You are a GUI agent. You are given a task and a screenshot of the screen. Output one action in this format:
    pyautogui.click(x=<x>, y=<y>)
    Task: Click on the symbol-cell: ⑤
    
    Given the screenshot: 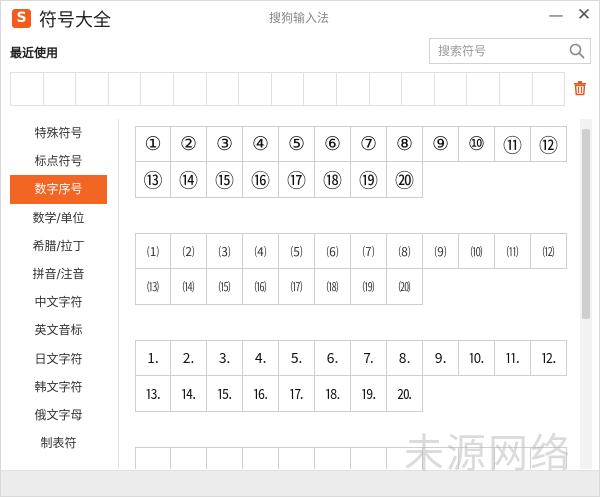 What is the action you would take?
    pyautogui.click(x=297, y=144)
    